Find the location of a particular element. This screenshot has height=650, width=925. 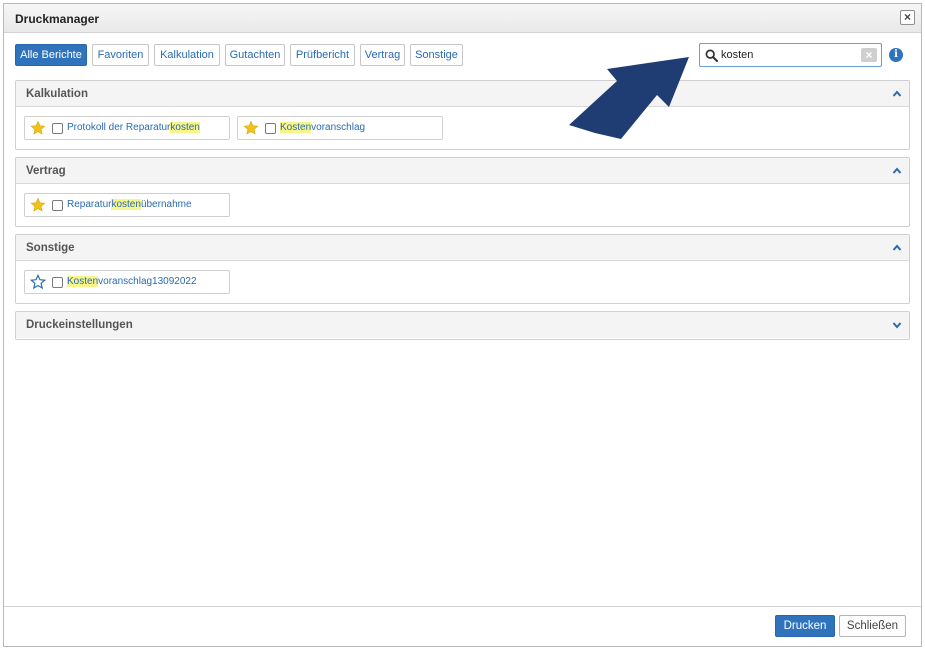

annotation-arrow-icon is located at coordinates (629, 98).